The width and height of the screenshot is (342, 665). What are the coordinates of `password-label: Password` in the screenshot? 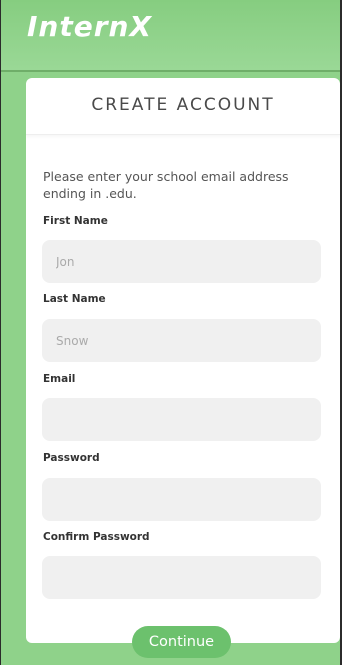 It's located at (71, 458).